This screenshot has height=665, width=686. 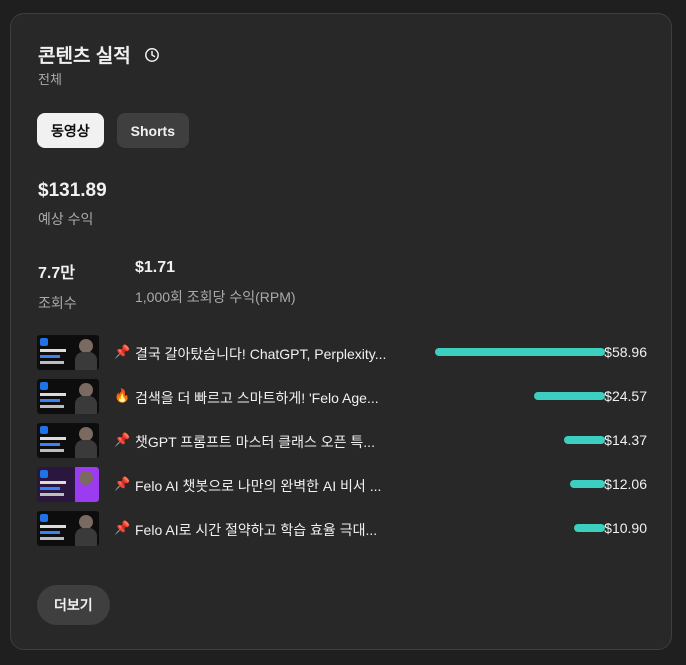 What do you see at coordinates (56, 273) in the screenshot?
I see `metric-value: 7.7만` at bounding box center [56, 273].